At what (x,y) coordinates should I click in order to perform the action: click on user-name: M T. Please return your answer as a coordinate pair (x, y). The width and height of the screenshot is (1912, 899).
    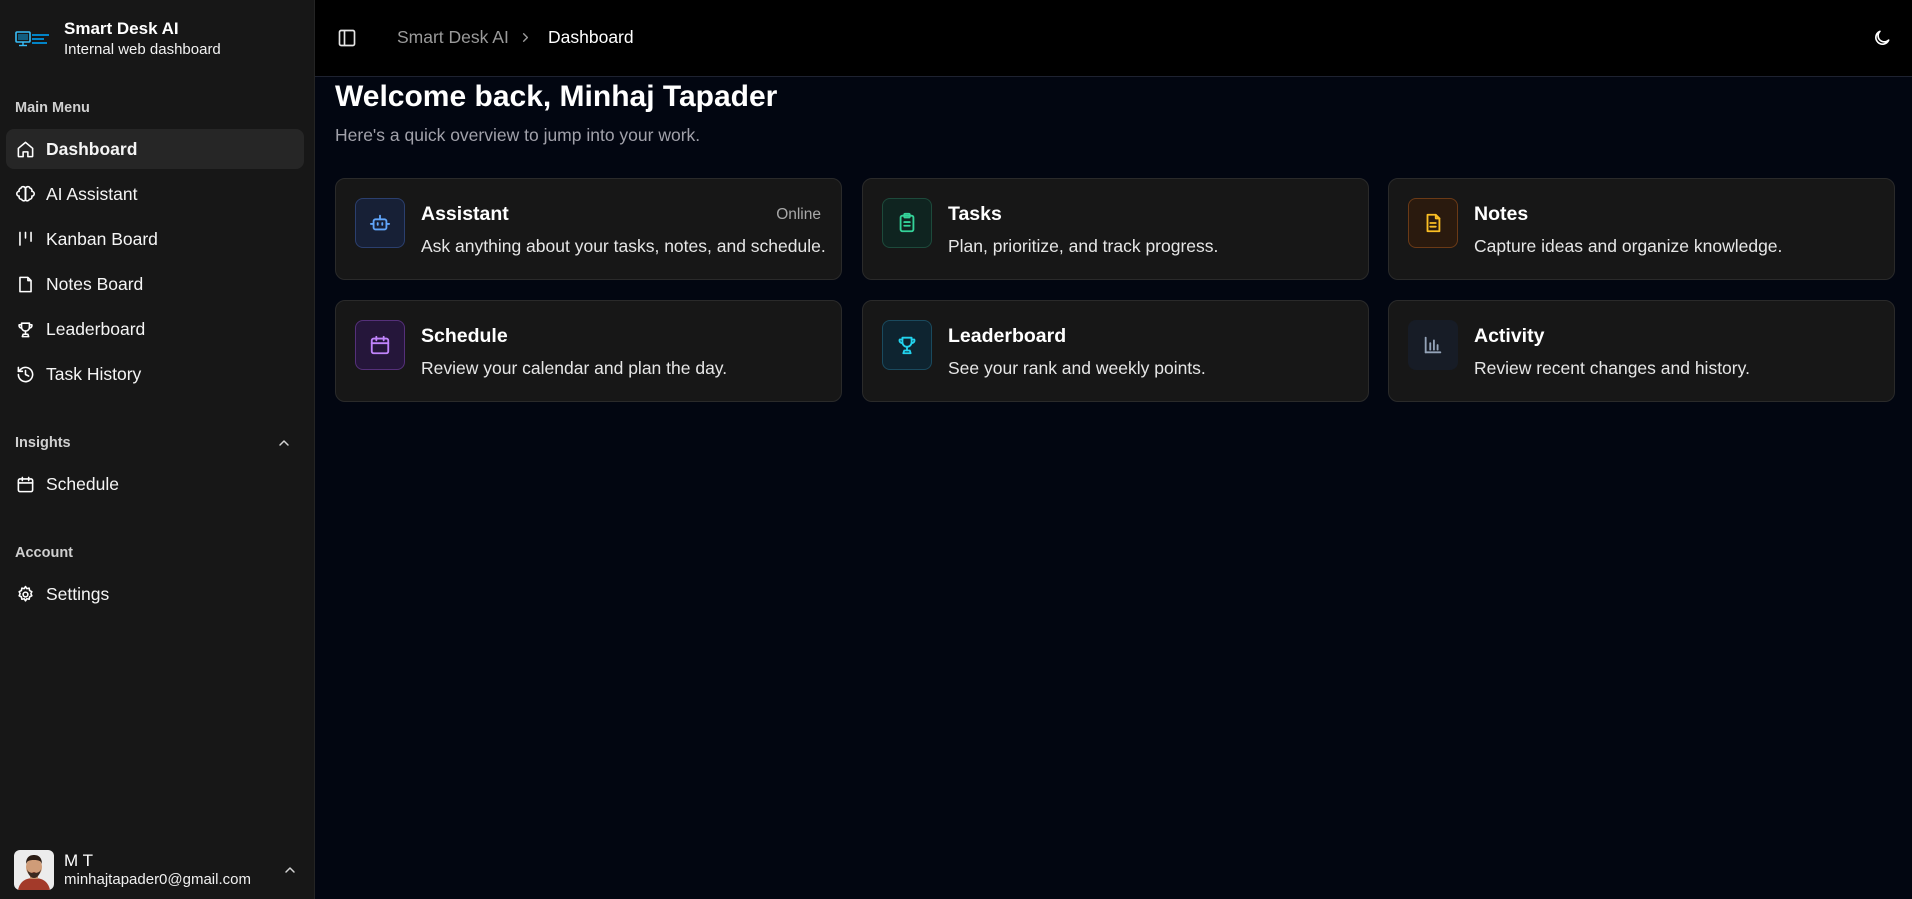
    Looking at the image, I should click on (78, 860).